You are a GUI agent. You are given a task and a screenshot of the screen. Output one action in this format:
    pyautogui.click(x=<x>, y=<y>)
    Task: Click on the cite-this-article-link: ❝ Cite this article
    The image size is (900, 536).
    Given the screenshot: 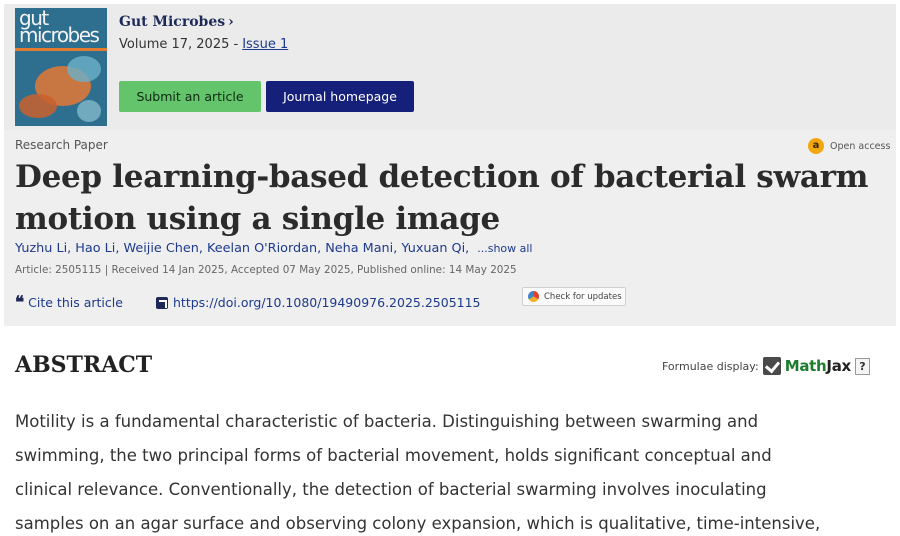 What is the action you would take?
    pyautogui.click(x=69, y=302)
    